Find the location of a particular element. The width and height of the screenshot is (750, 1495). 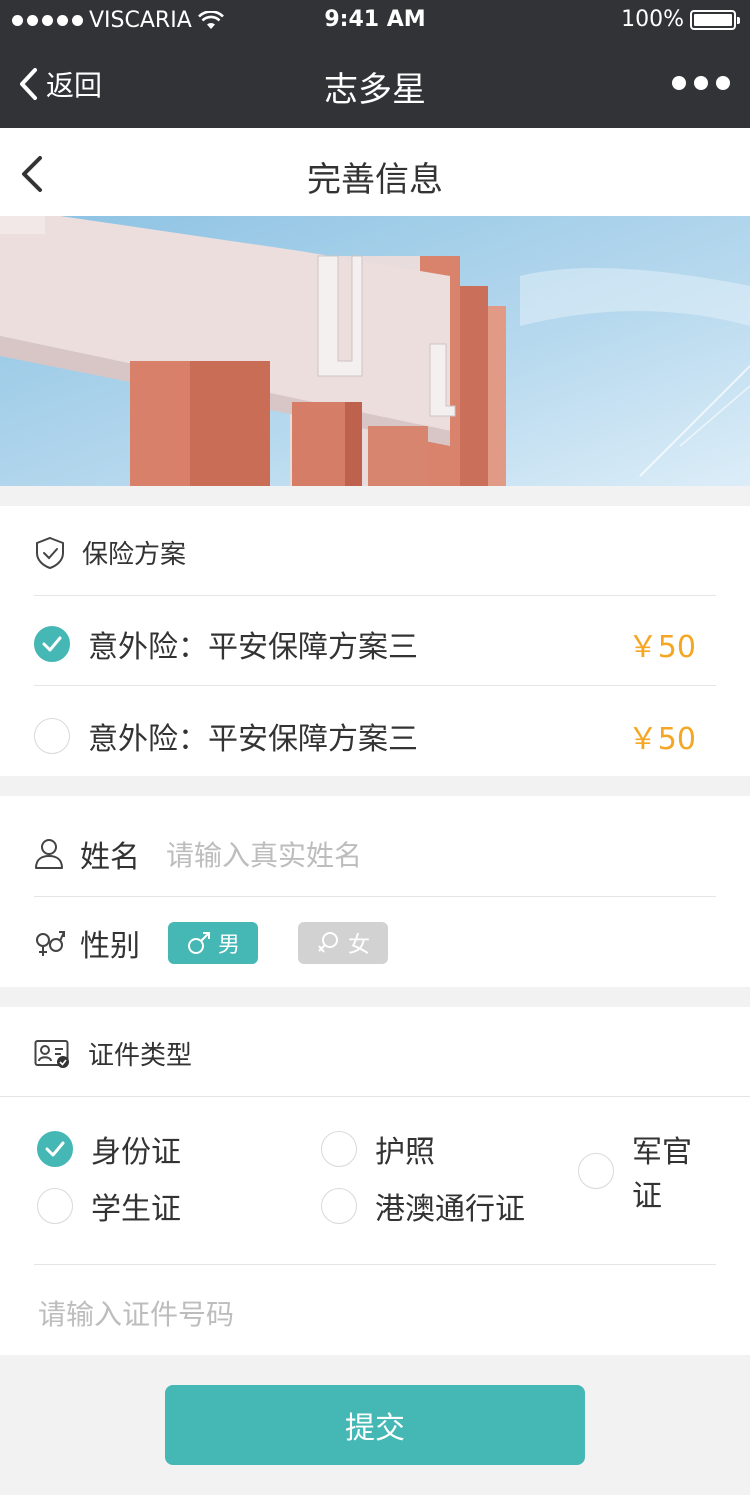

user-icon is located at coordinates (49, 854).